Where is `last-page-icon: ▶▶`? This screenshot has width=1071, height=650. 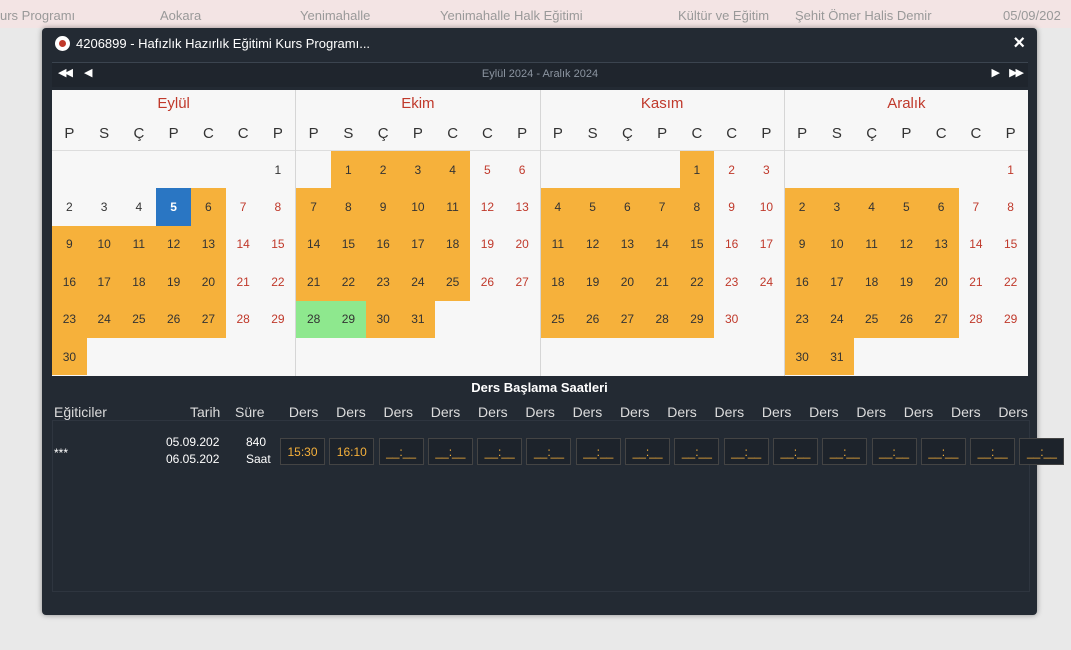
last-page-icon: ▶▶ is located at coordinates (1016, 72).